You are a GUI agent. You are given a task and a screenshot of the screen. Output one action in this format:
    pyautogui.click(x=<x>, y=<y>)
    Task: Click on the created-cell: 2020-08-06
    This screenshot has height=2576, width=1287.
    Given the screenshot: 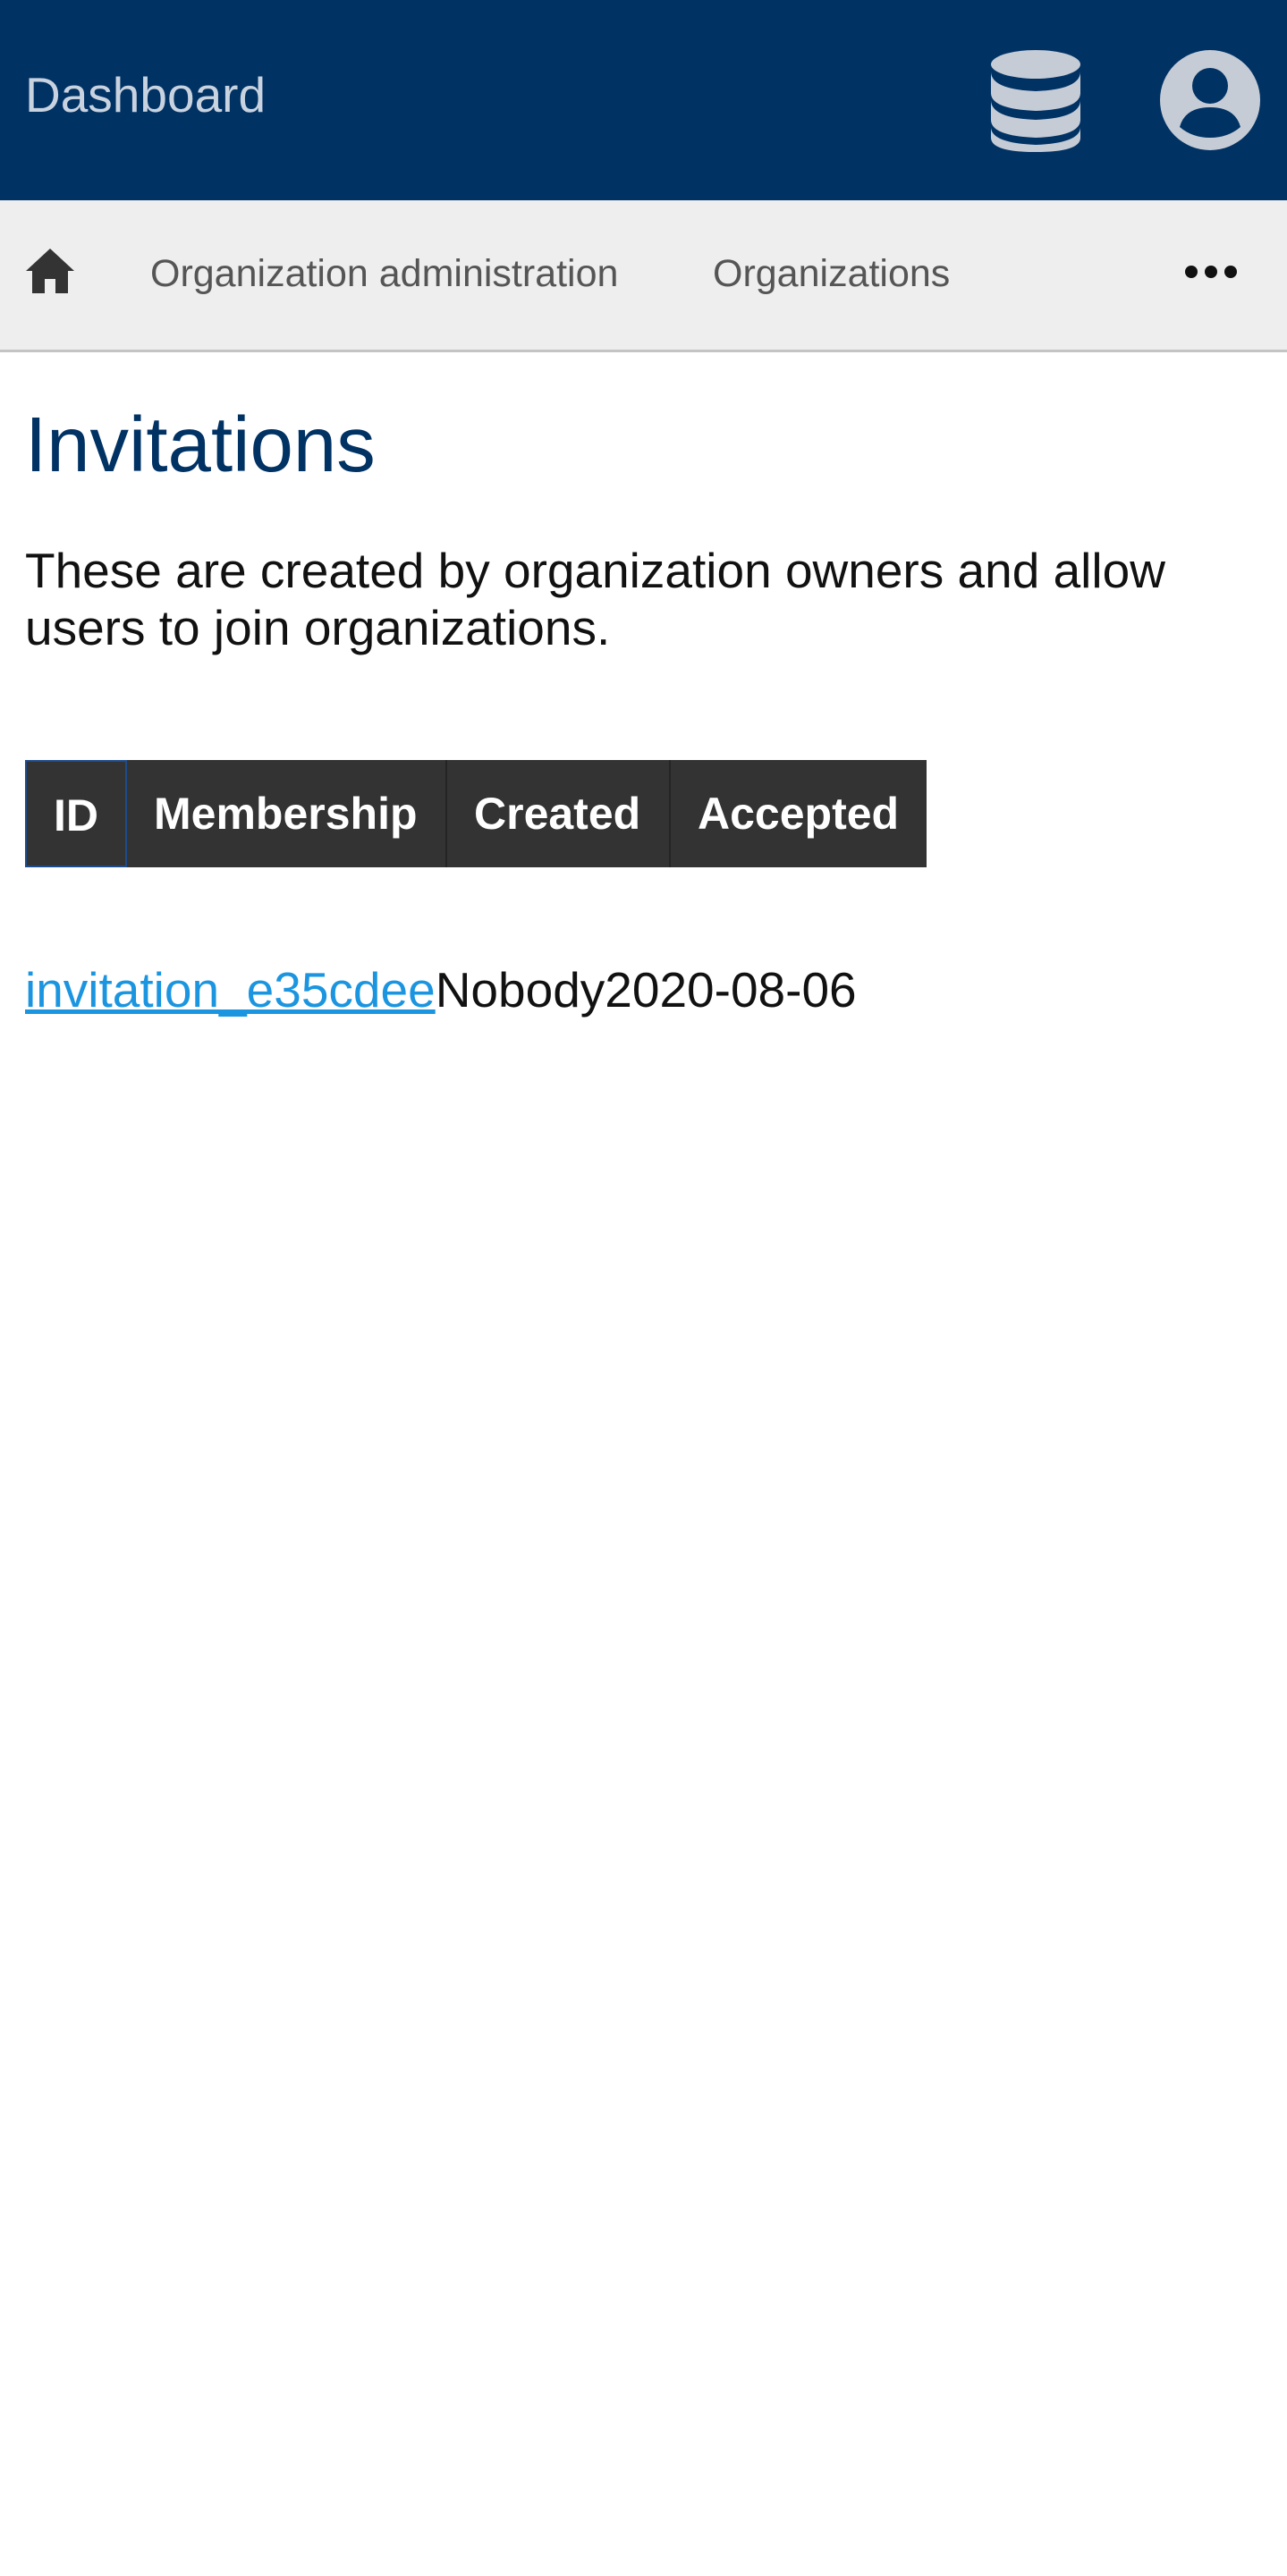 What is the action you would take?
    pyautogui.click(x=731, y=990)
    